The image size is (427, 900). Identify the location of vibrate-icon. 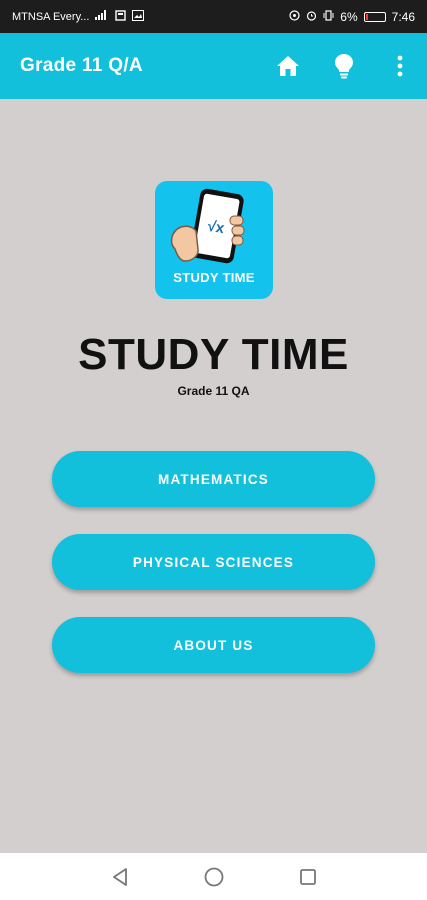
(328, 16).